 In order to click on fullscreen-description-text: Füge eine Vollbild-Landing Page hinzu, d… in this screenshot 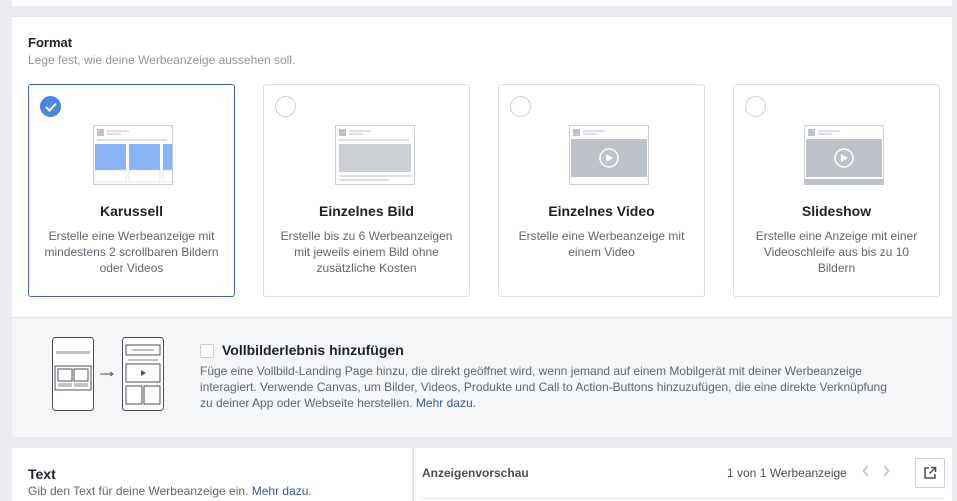, I will do `click(543, 387)`.